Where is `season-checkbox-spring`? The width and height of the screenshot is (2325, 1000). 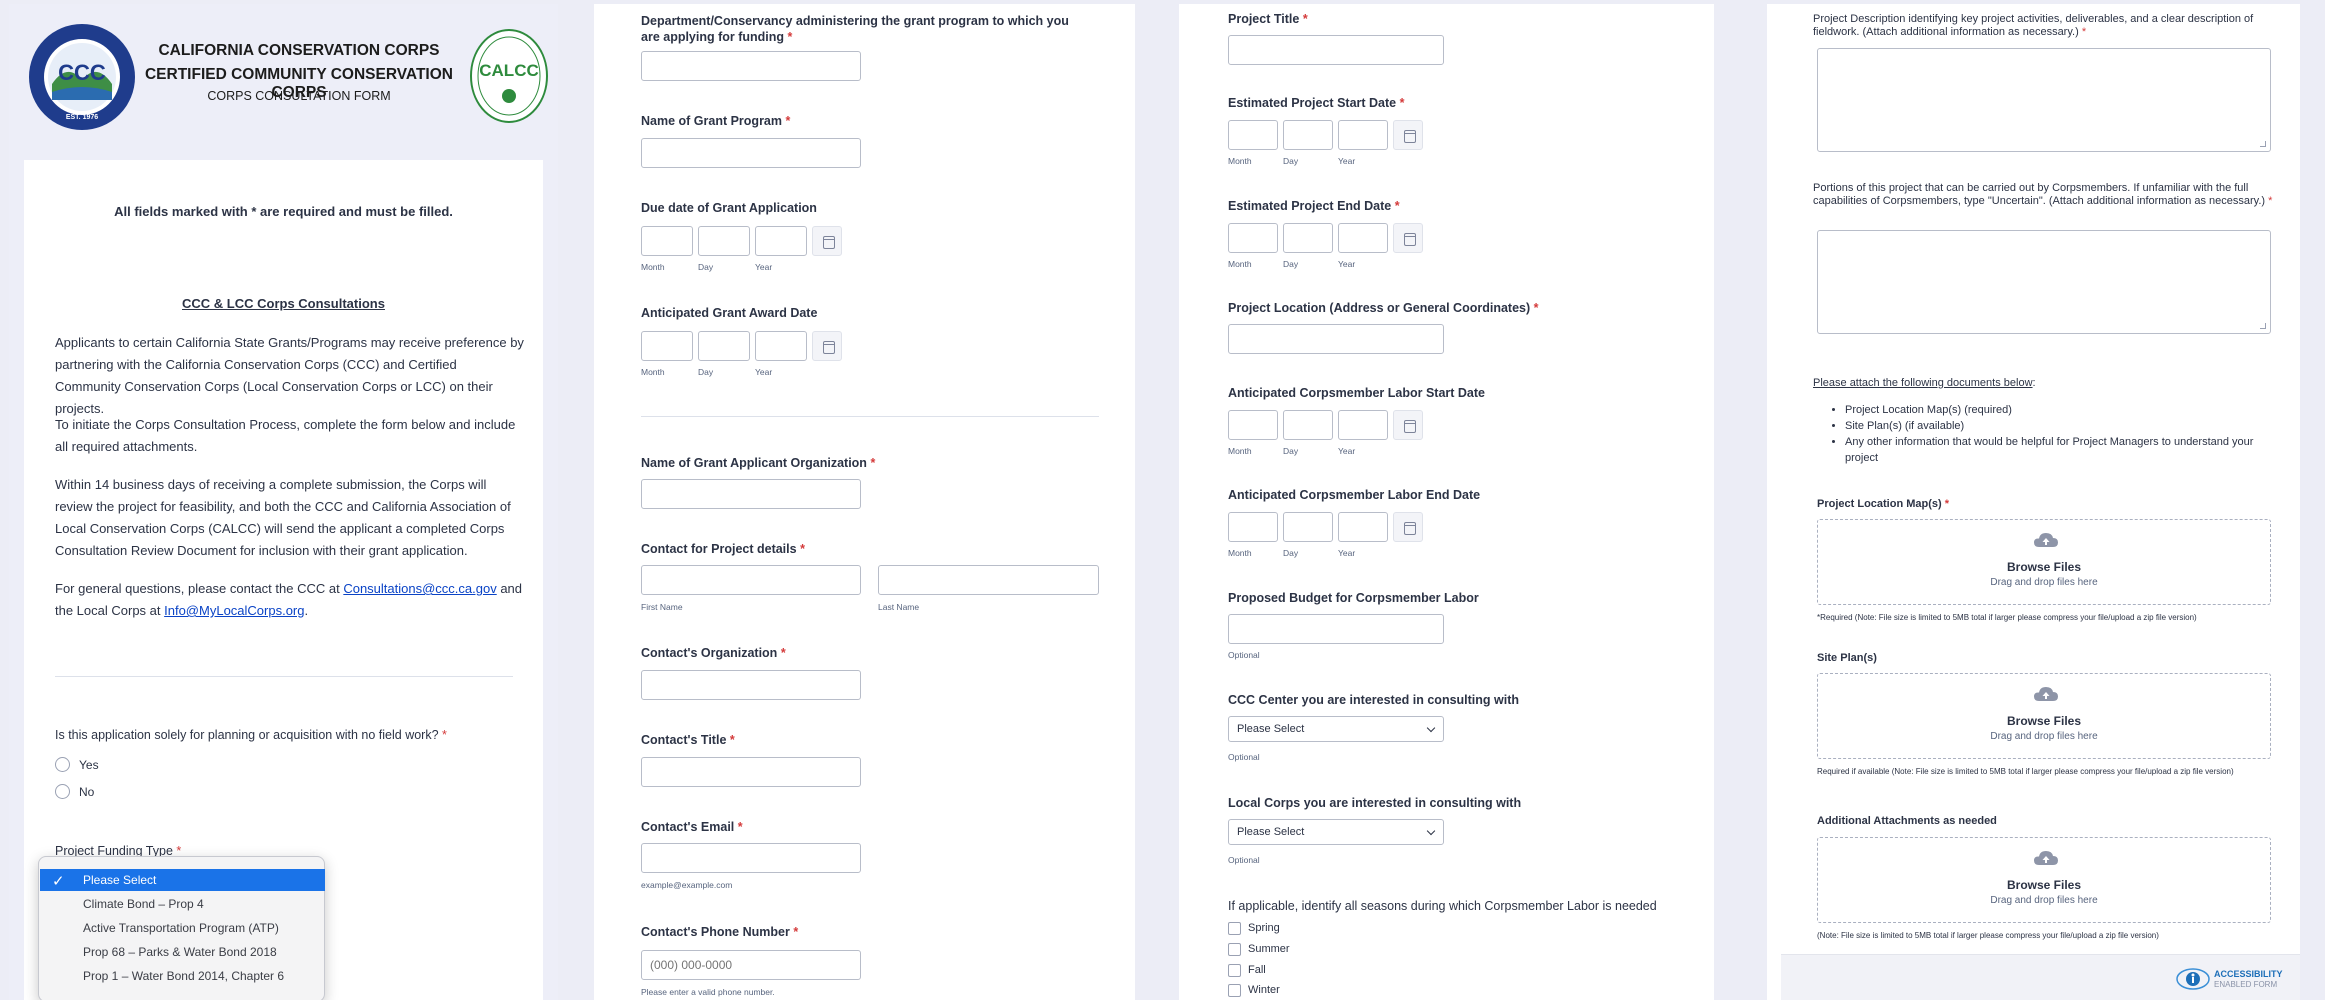
season-checkbox-spring is located at coordinates (1234, 928).